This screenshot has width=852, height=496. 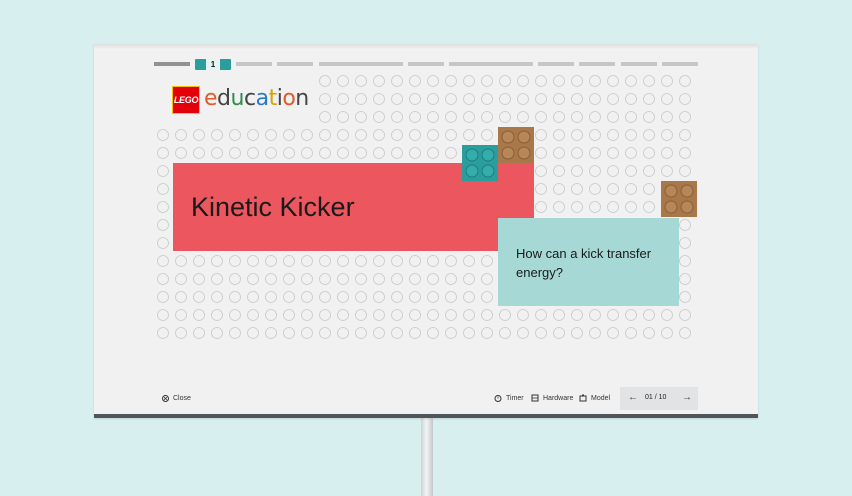 I want to click on current-page-number: 1, so click(x=213, y=64).